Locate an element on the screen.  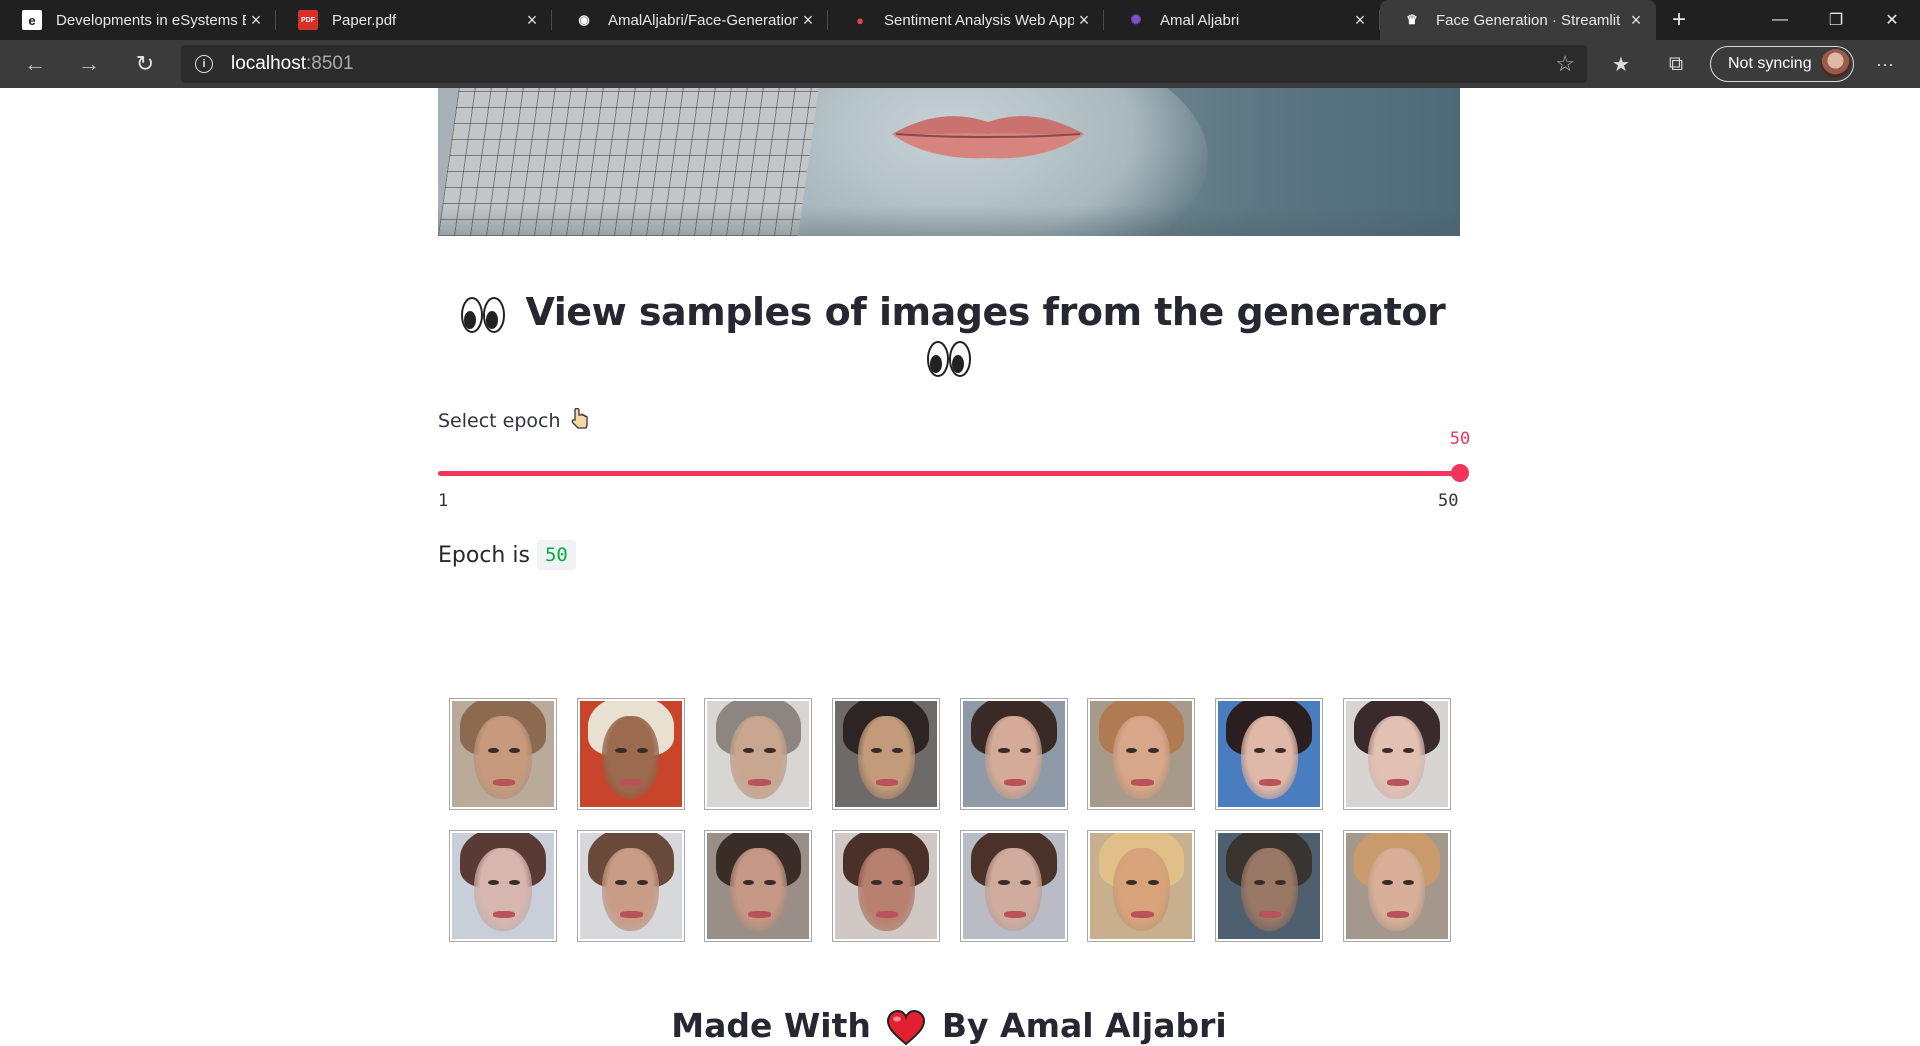
minimize-icon: — is located at coordinates (1780, 20).